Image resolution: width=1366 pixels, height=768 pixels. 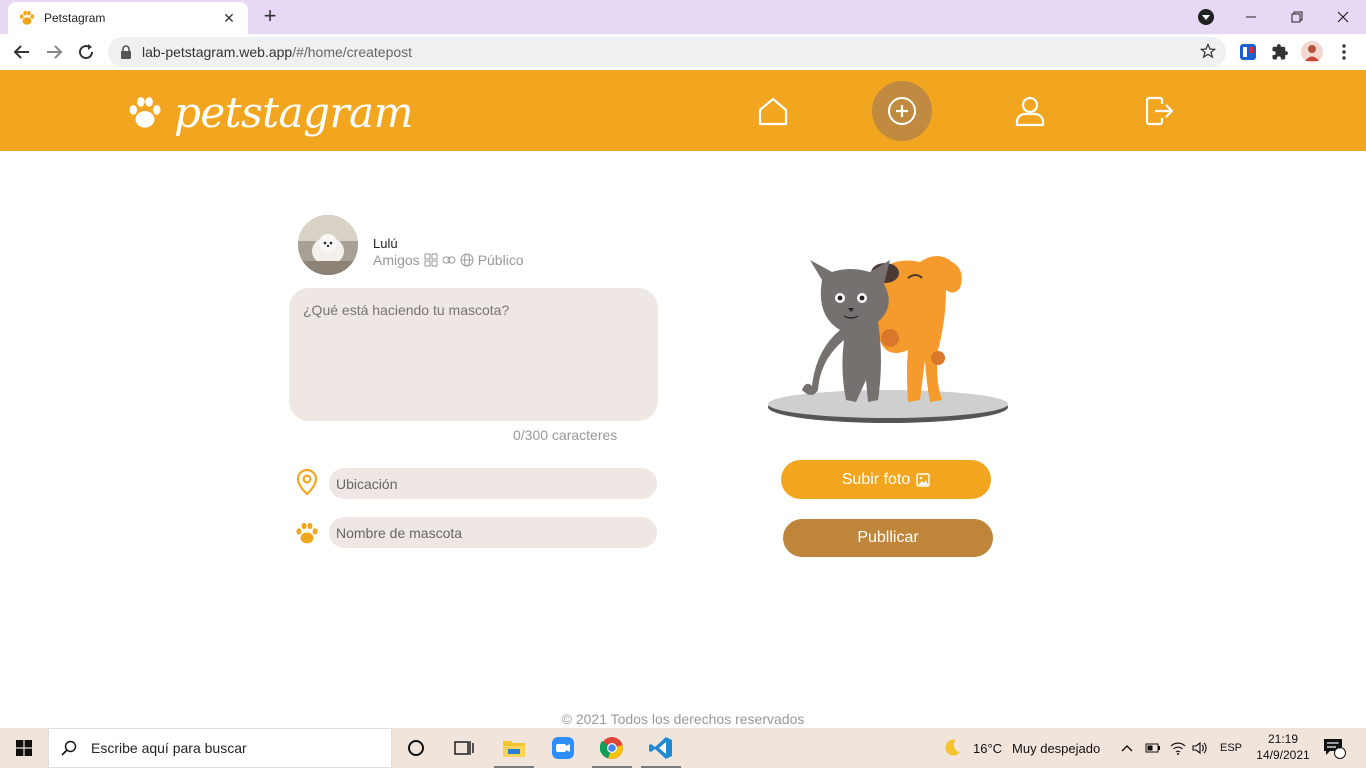 I want to click on volume-icon, so click(x=1200, y=748).